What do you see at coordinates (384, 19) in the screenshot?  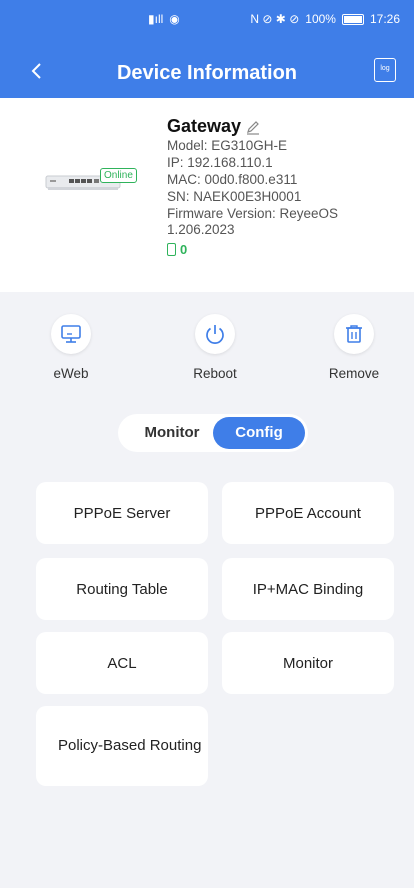 I see `clock: 17:26` at bounding box center [384, 19].